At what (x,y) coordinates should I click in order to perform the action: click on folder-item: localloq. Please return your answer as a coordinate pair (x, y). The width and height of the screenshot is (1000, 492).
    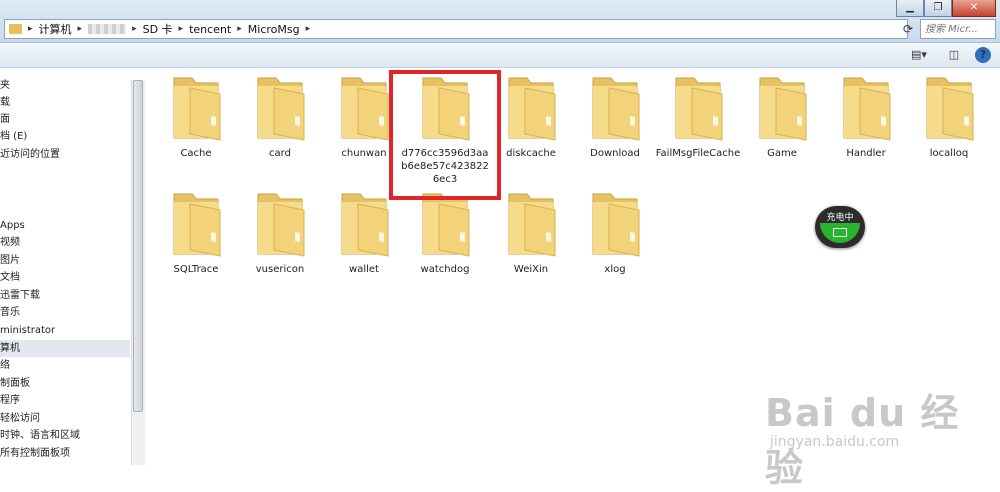
    Looking at the image, I should click on (949, 116).